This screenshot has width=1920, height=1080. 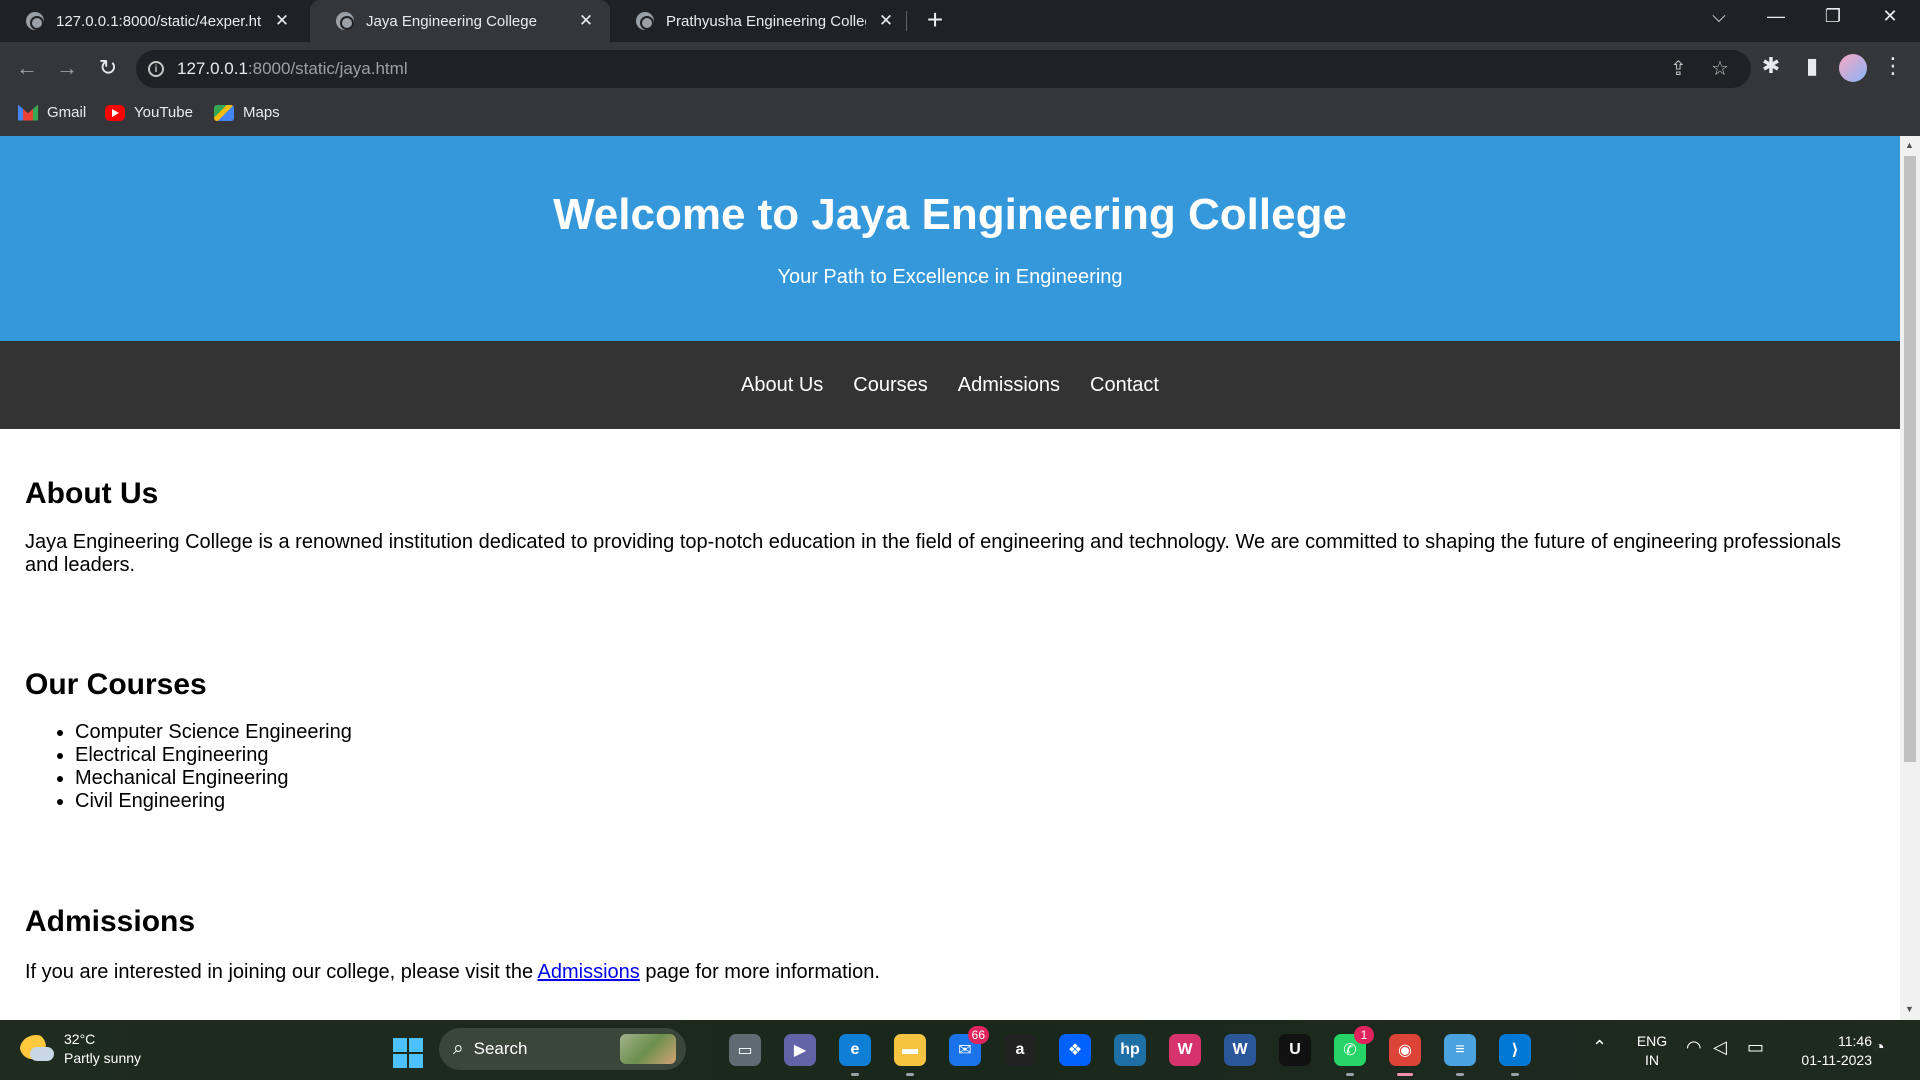 I want to click on extensions-icon: ✱, so click(x=1771, y=66).